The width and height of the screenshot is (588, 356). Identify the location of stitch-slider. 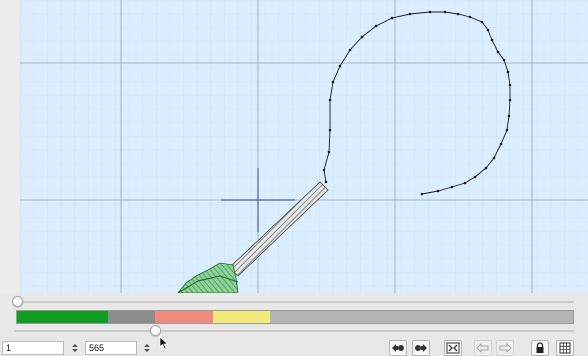
(294, 331).